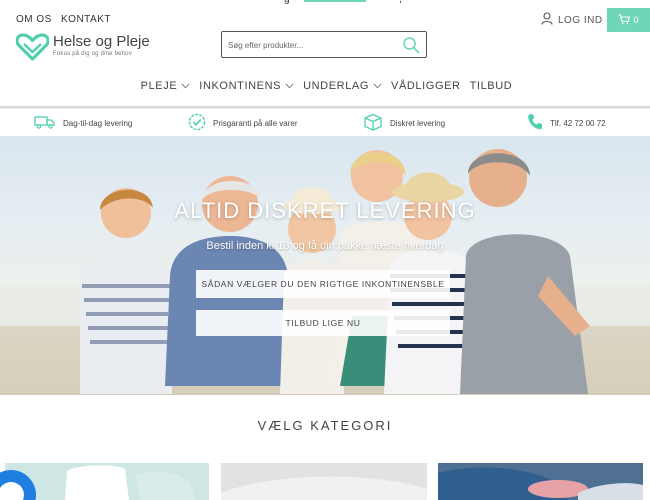 The height and width of the screenshot is (500, 650). Describe the element at coordinates (287, 2) in the screenshot. I see `top-partial-text: g` at that location.